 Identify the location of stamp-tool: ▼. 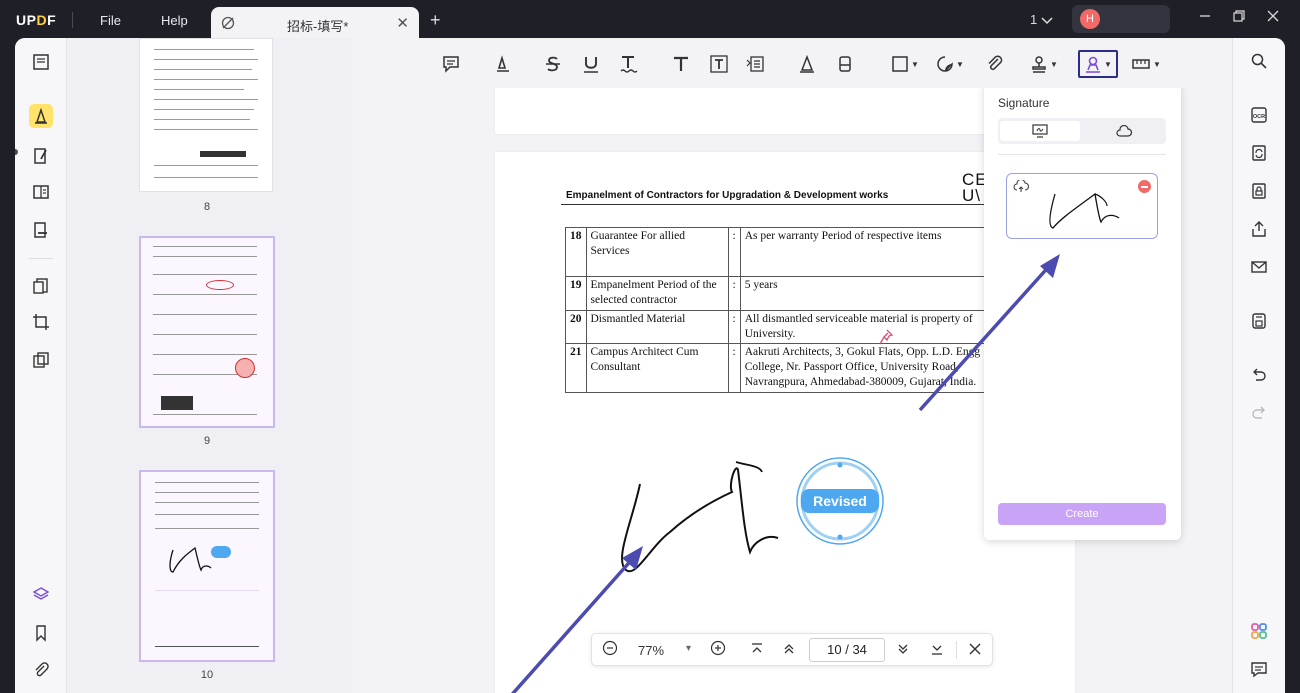
(1044, 64).